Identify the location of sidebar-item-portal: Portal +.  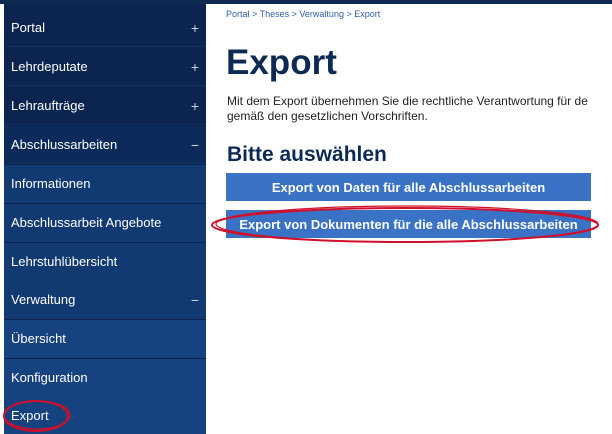
(105, 28).